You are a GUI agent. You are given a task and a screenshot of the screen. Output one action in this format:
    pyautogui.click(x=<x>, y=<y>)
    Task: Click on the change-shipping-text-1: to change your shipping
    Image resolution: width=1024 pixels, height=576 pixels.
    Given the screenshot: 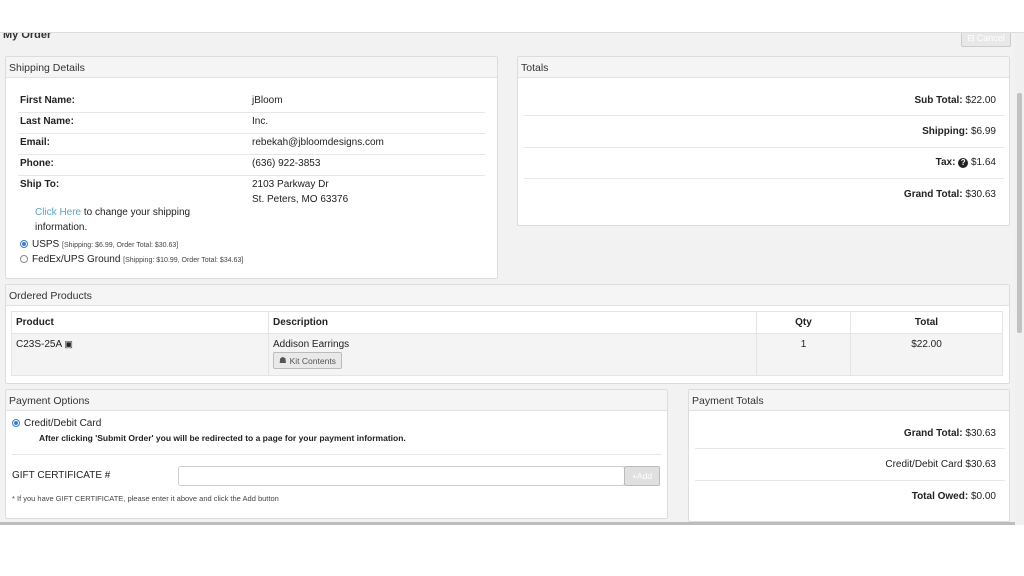 What is the action you would take?
    pyautogui.click(x=136, y=212)
    